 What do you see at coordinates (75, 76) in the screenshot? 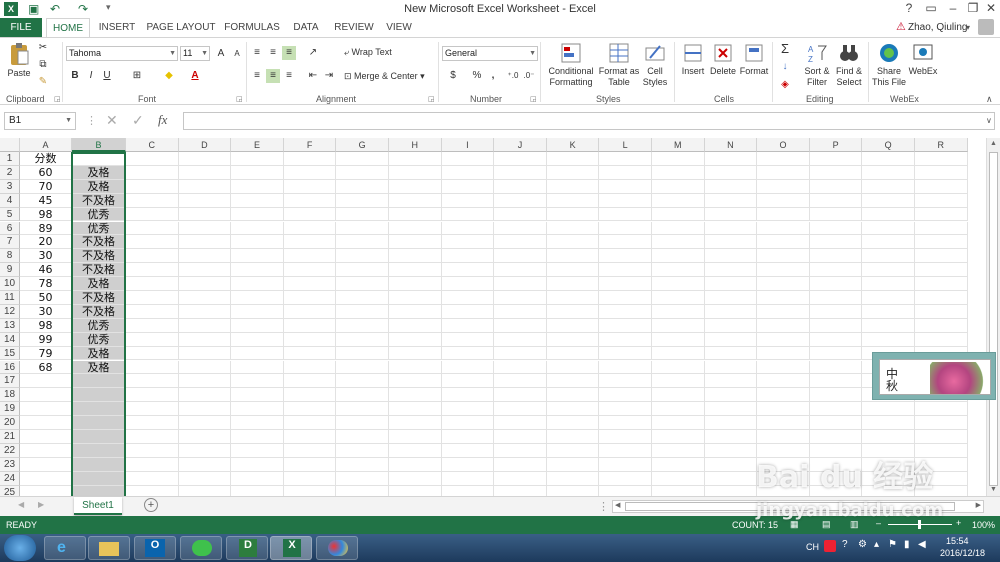
I see `bold-button: B` at bounding box center [75, 76].